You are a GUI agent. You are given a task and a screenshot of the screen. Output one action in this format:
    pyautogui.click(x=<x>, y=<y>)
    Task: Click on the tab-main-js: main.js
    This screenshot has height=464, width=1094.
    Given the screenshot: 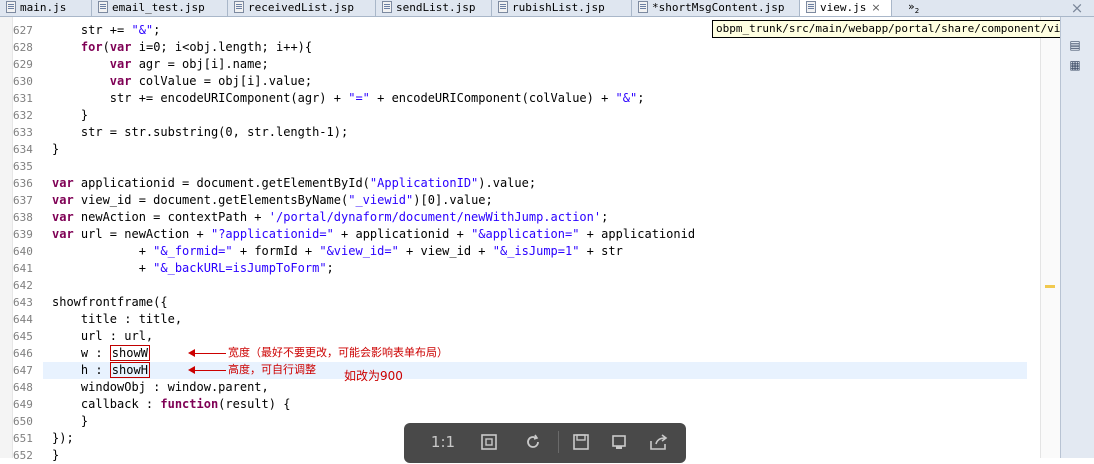 What is the action you would take?
    pyautogui.click(x=46, y=8)
    